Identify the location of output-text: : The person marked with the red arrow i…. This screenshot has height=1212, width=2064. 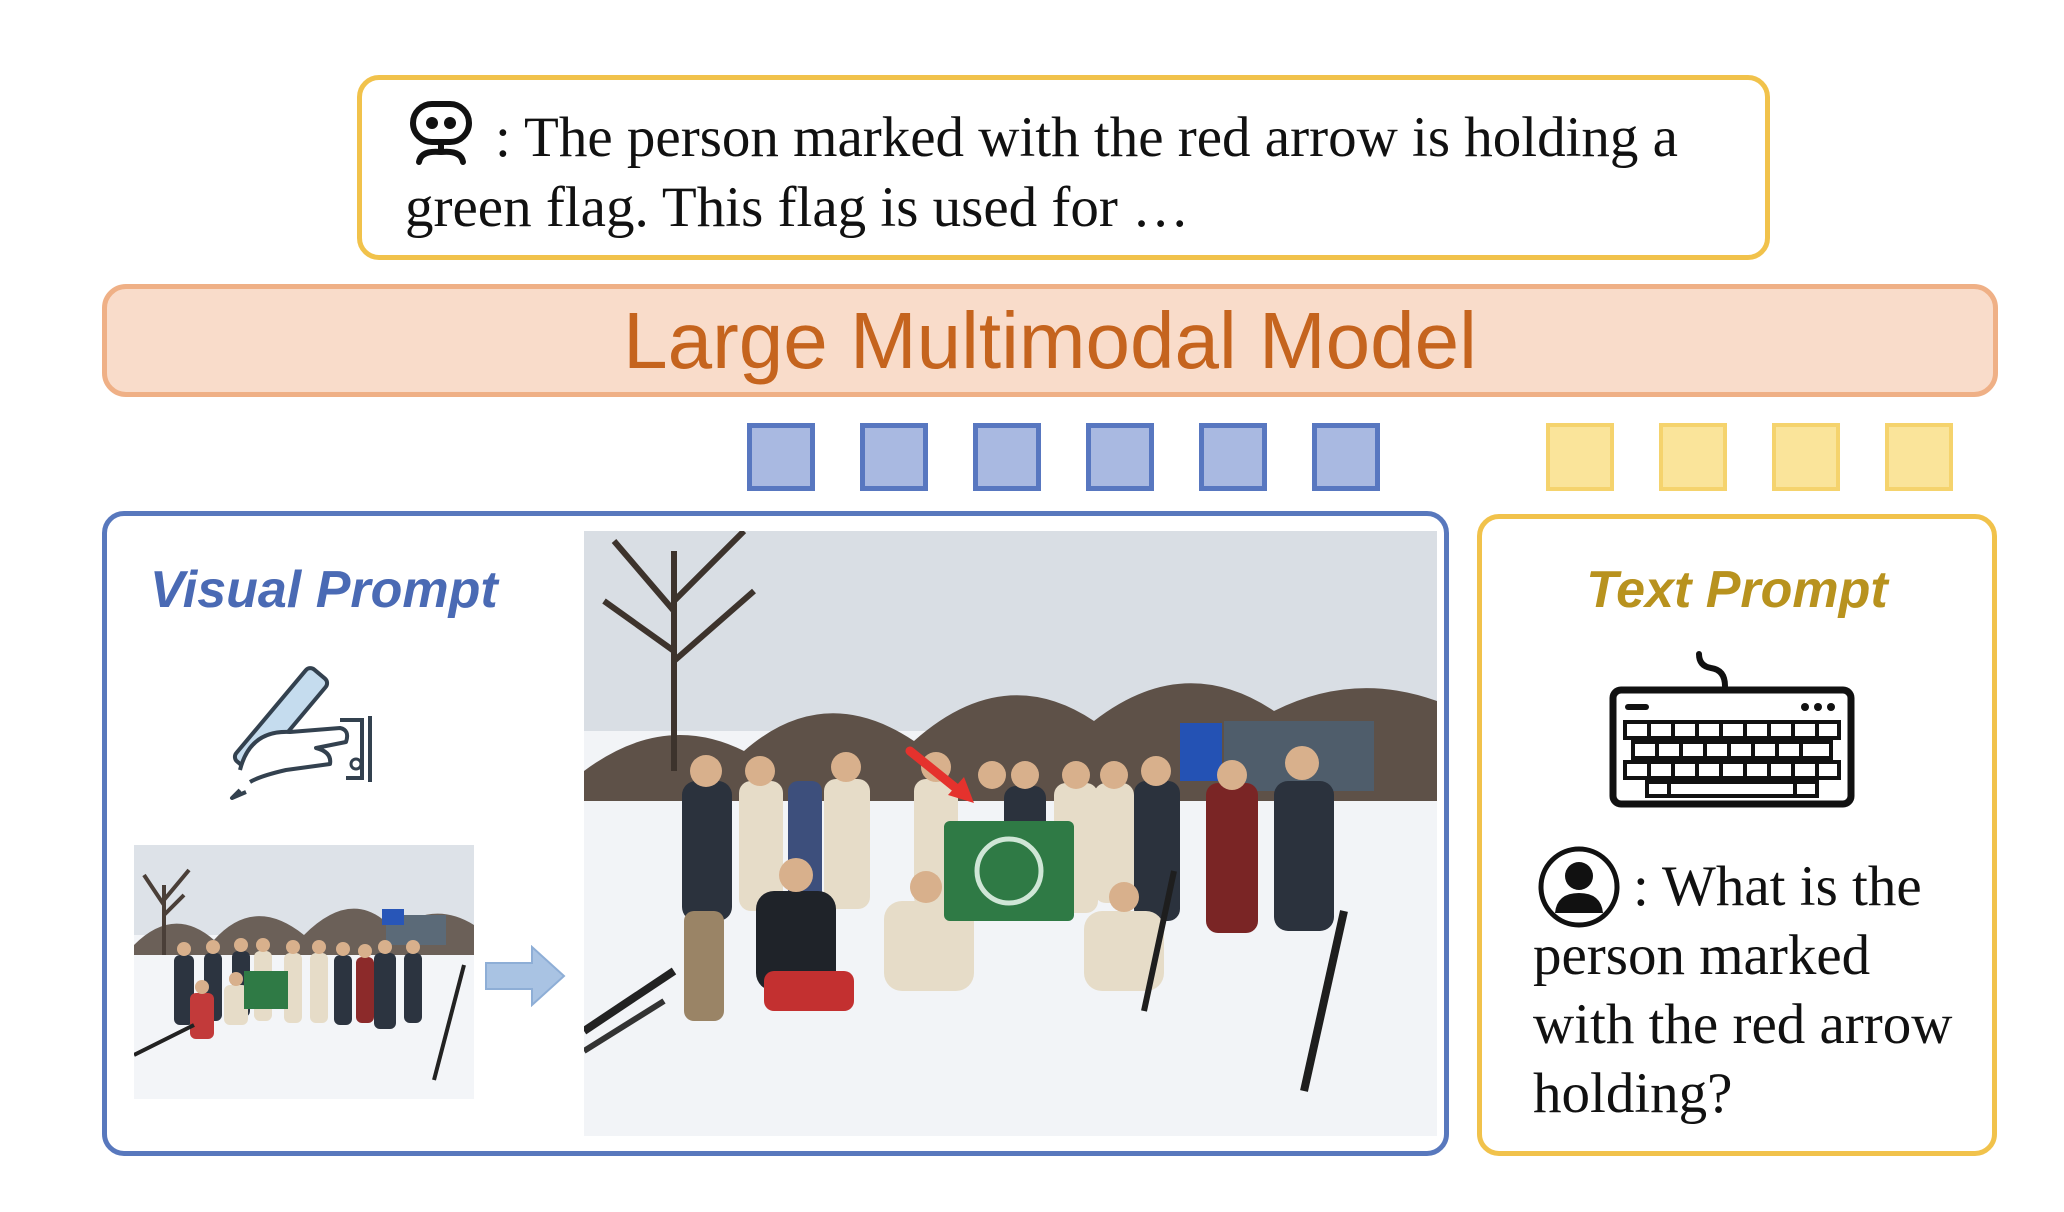
(1041, 172).